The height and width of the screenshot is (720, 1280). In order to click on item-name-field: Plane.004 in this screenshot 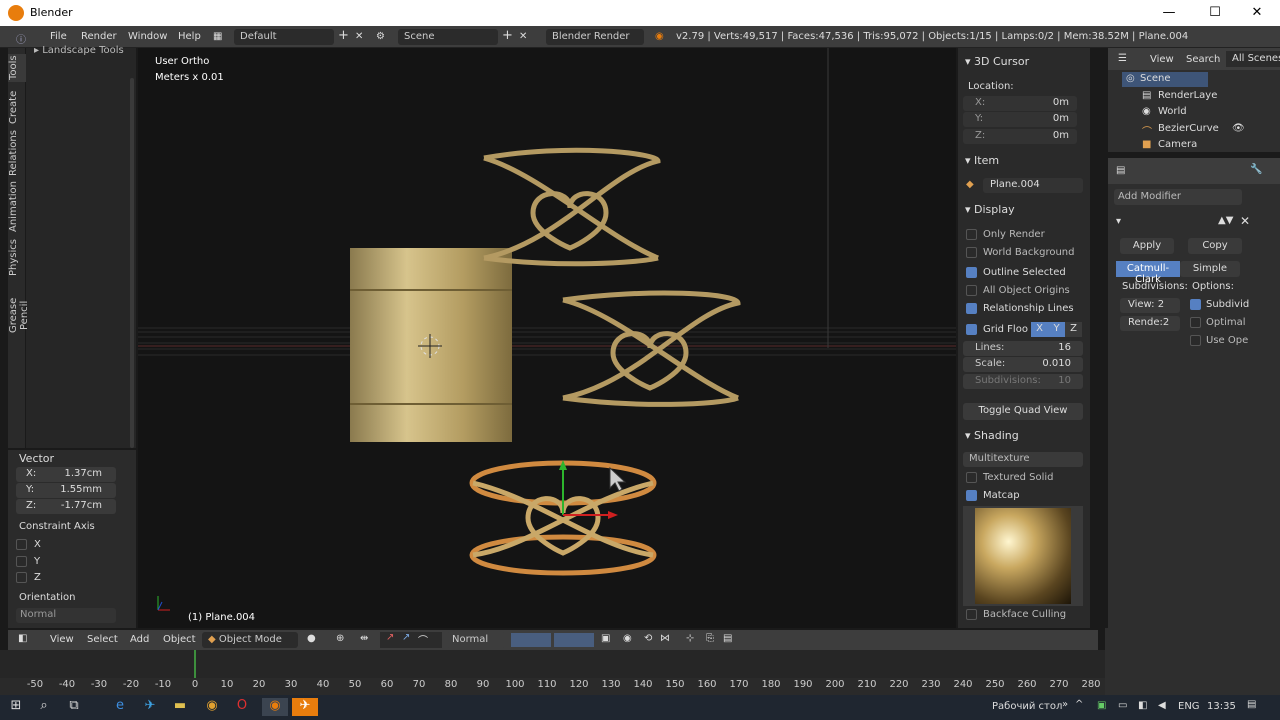, I will do `click(1033, 185)`.